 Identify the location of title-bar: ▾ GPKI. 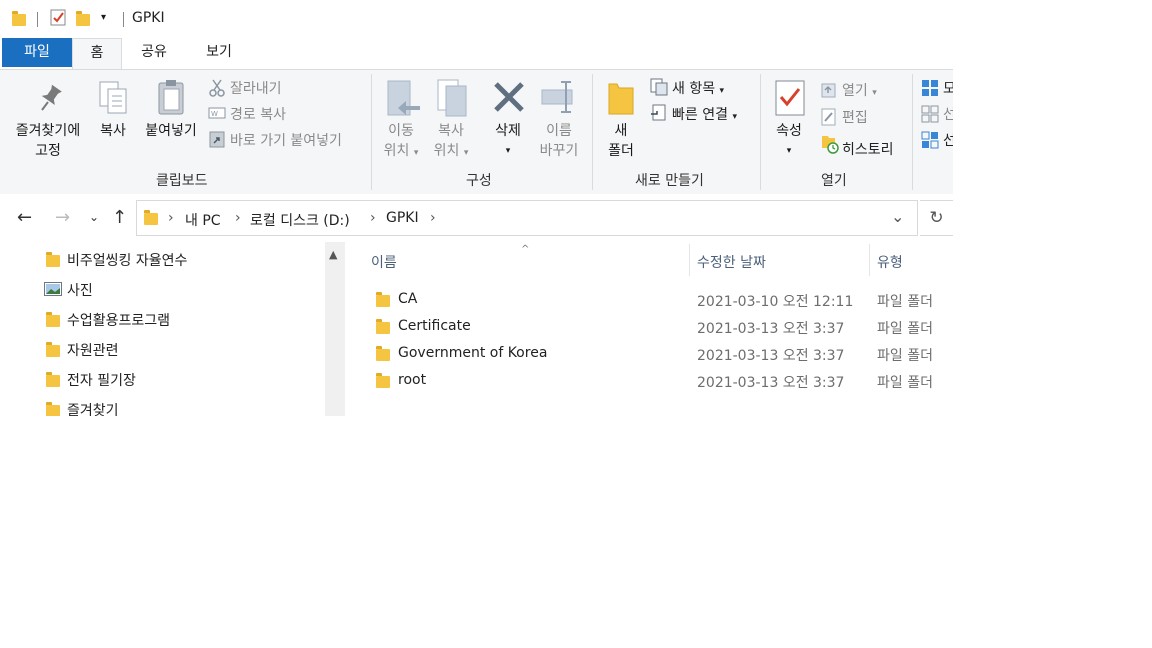
(476, 19).